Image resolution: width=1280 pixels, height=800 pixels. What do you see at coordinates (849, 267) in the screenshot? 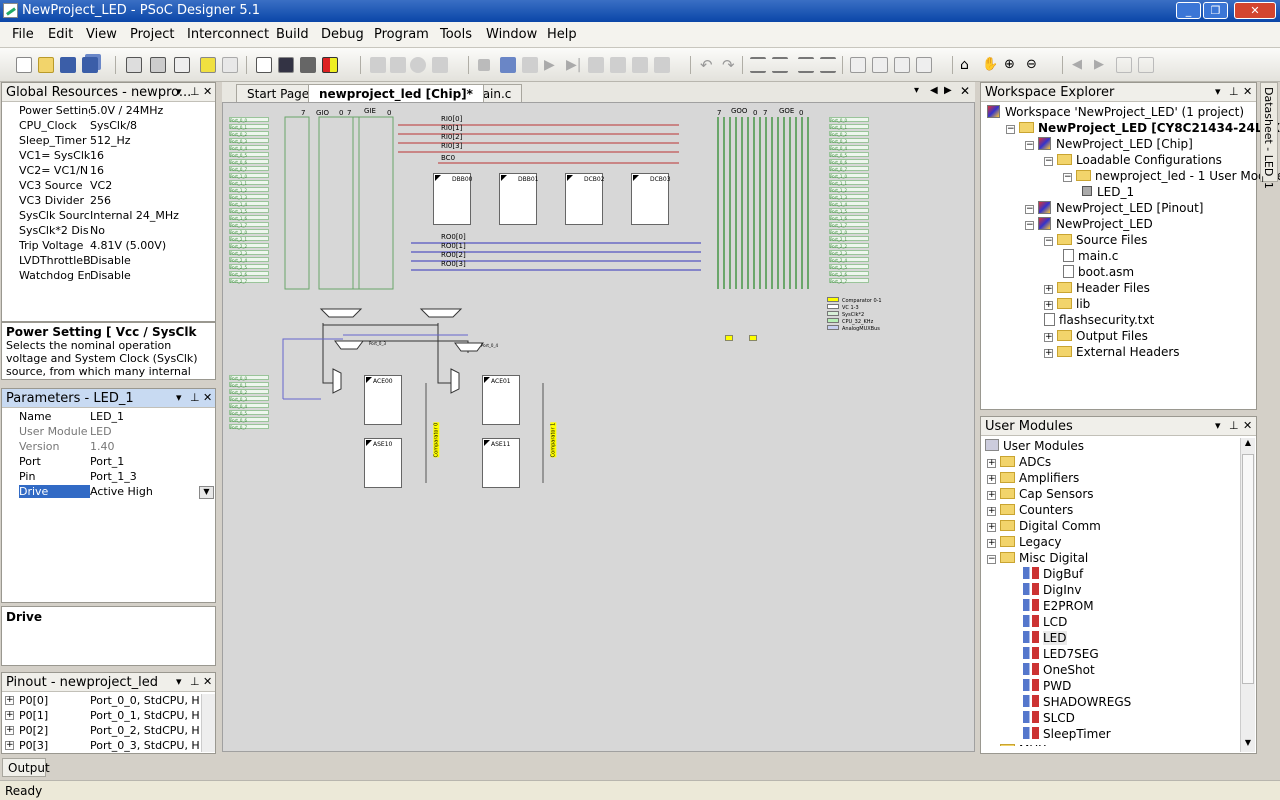
I see `port-pin: Port_2_5` at bounding box center [849, 267].